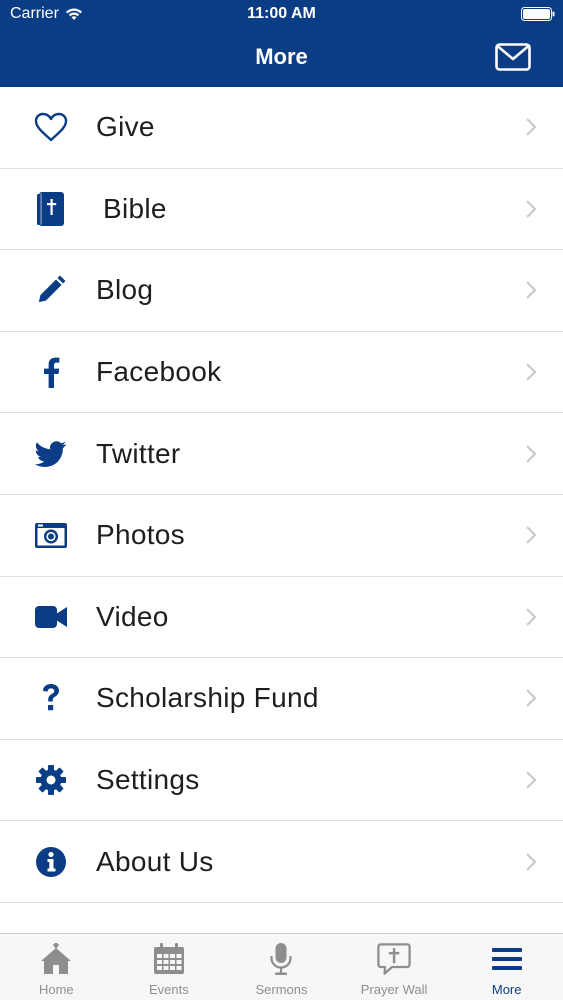  What do you see at coordinates (281, 128) in the screenshot?
I see `menu-item-give: Give` at bounding box center [281, 128].